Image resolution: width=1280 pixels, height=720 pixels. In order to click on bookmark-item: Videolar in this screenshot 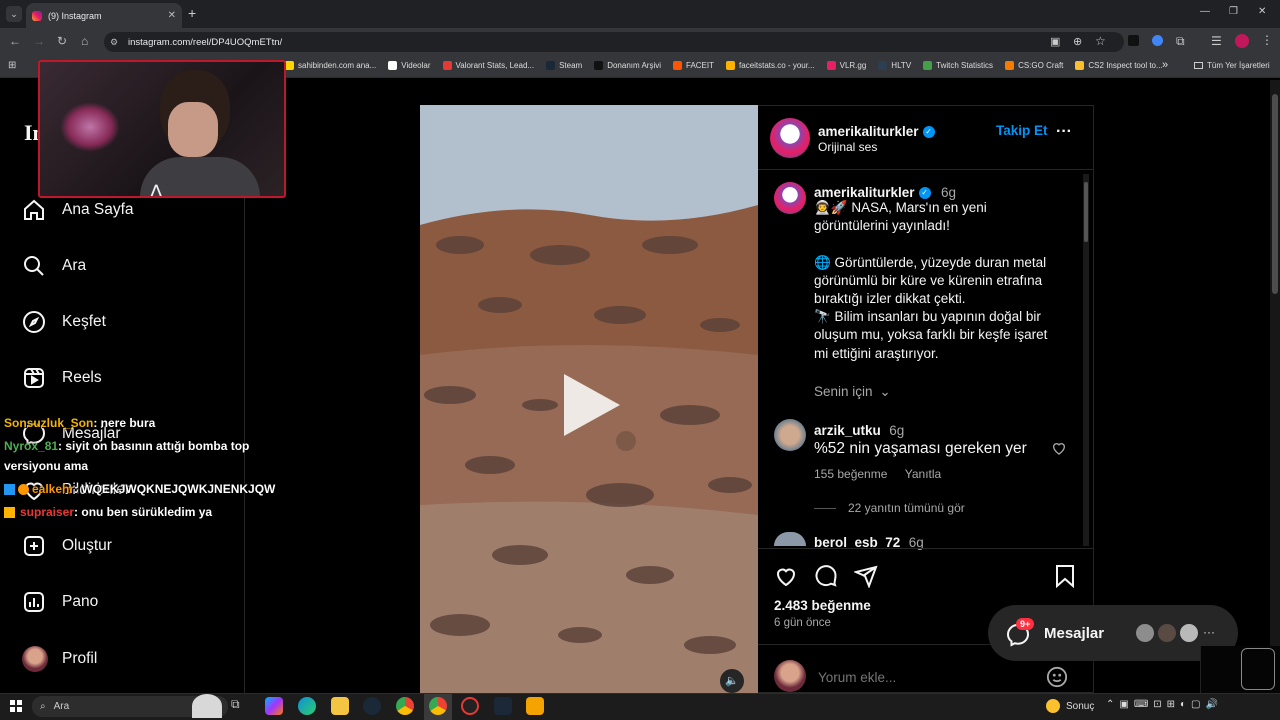, I will do `click(409, 65)`.